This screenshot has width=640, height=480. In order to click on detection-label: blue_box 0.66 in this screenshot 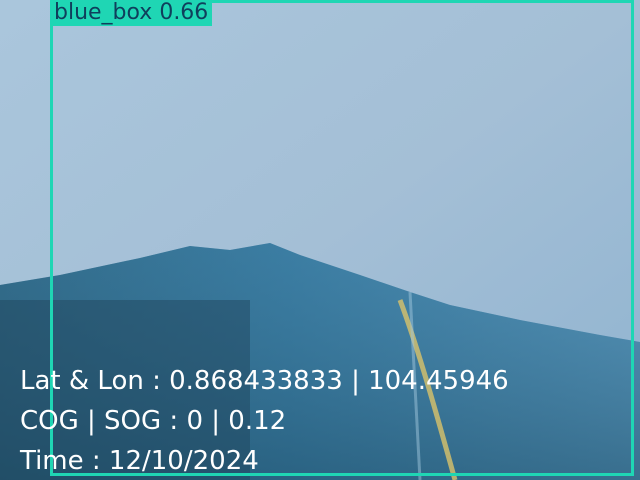, I will do `click(131, 13)`.